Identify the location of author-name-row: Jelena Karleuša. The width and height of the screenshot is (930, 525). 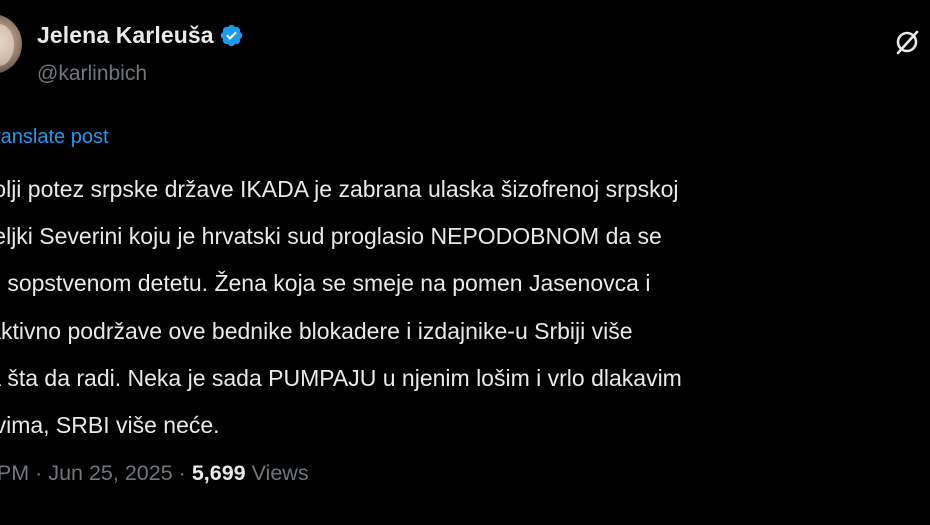
(140, 35).